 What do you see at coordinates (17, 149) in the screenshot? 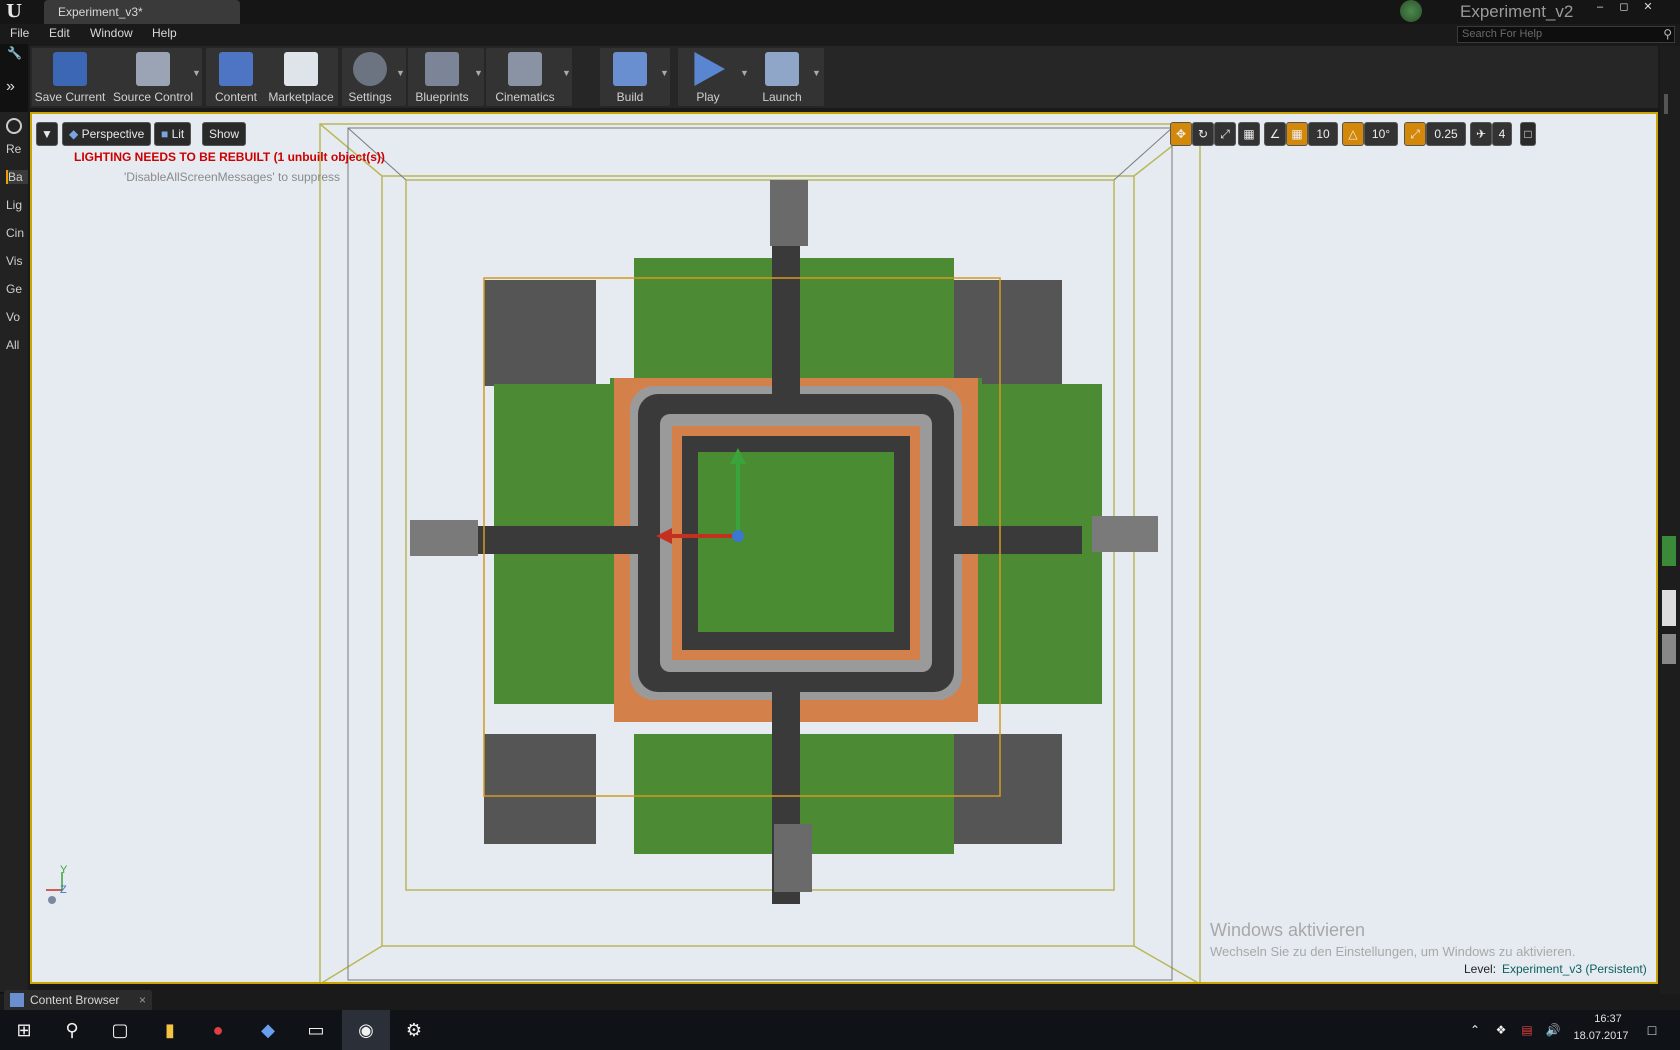
I see `category-recent: Re` at bounding box center [17, 149].